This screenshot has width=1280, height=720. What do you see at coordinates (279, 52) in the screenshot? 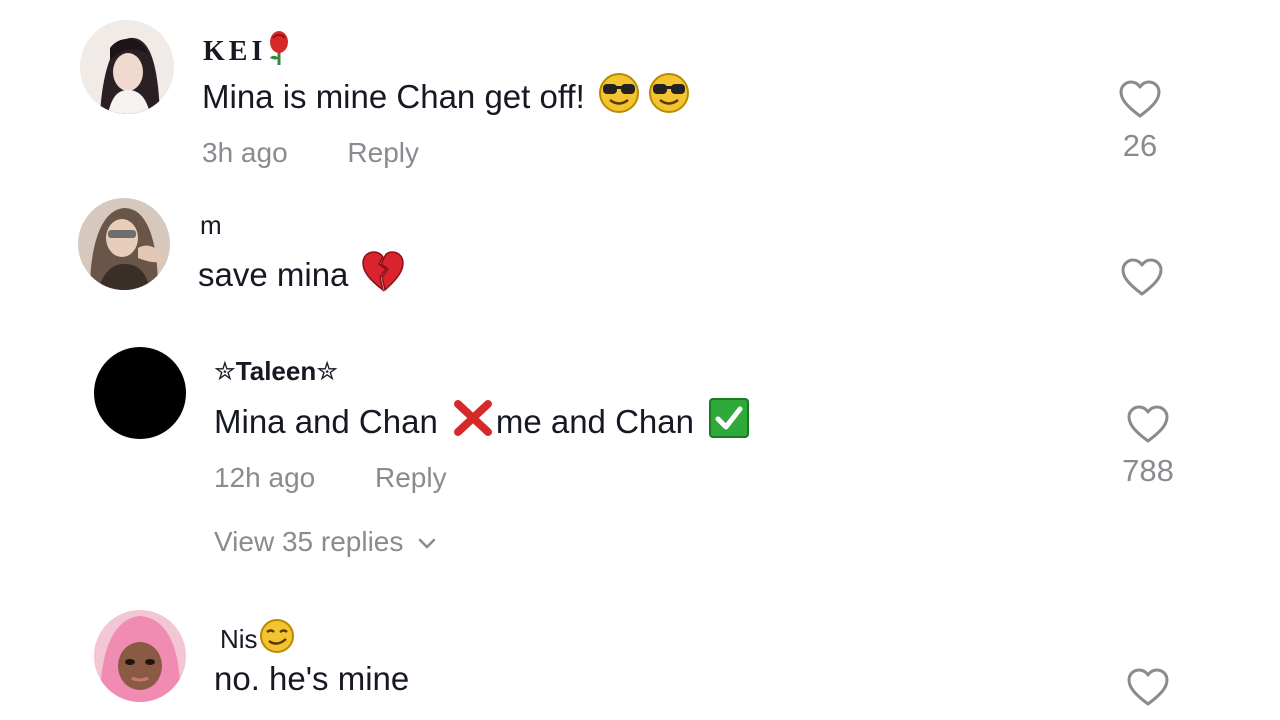
I see `rose-icon` at bounding box center [279, 52].